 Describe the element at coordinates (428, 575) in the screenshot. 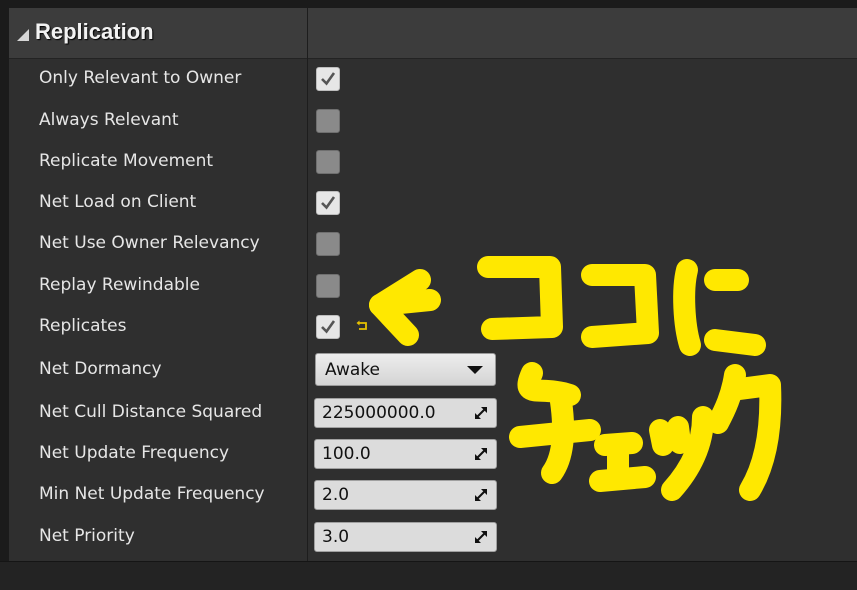

I see `next-section-area` at that location.